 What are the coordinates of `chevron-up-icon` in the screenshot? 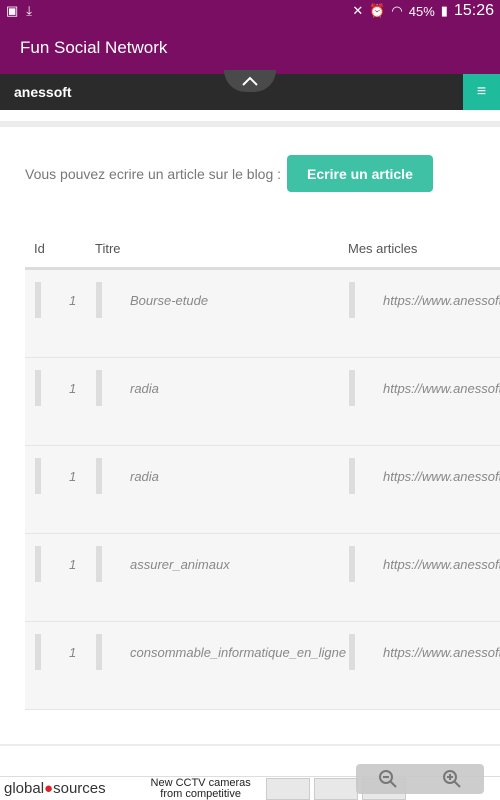 It's located at (250, 81).